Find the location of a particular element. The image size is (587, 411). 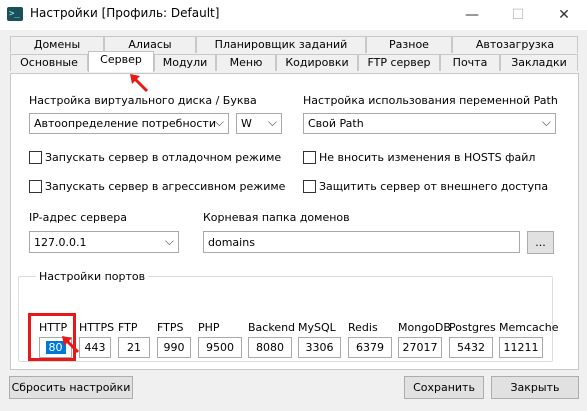

minimize-button: — is located at coordinates (472, 15).